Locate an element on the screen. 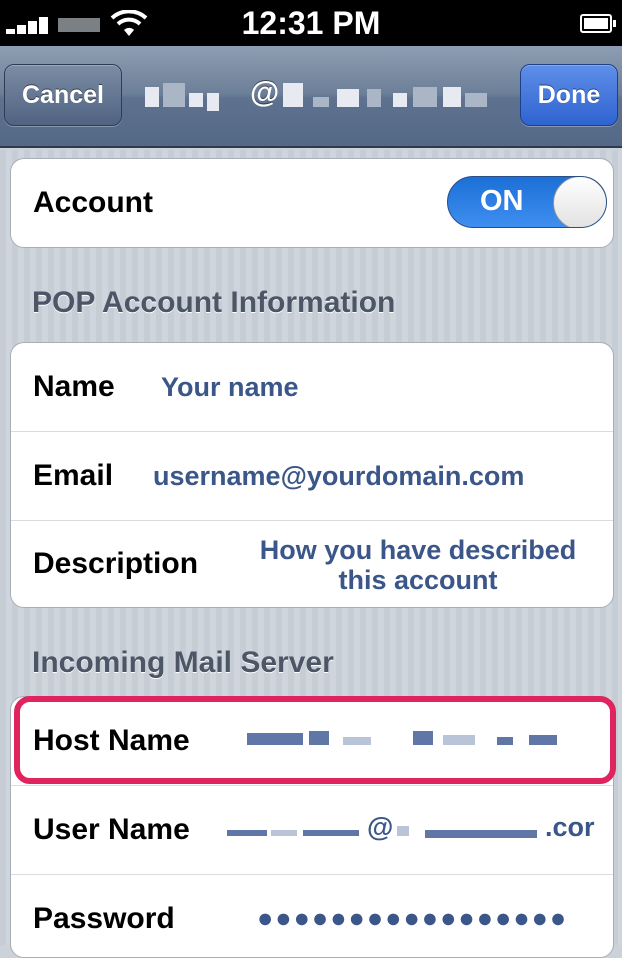 This screenshot has height=958, width=622. account-row: Account ON is located at coordinates (312, 203).